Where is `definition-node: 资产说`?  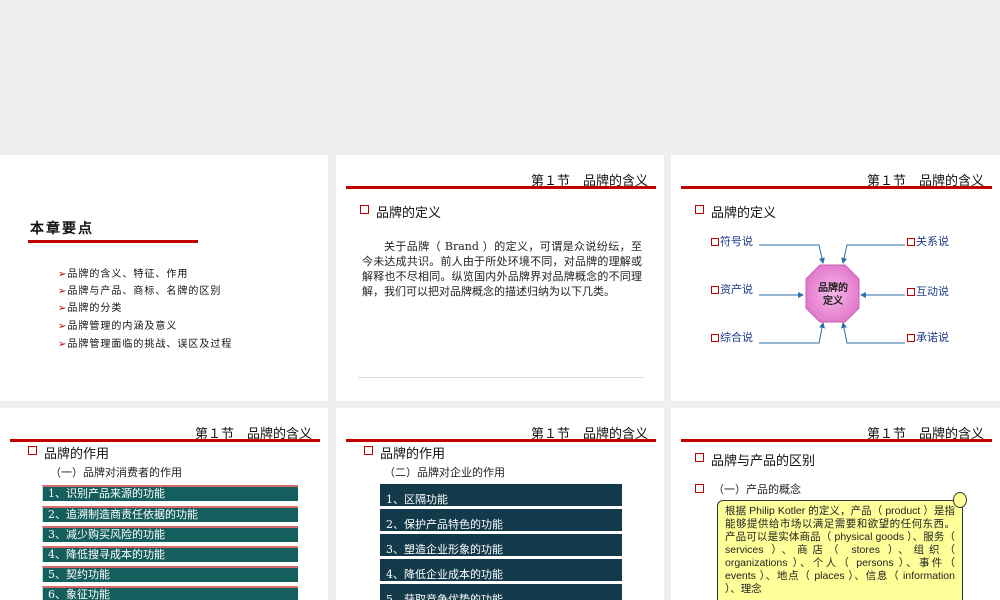 definition-node: 资产说 is located at coordinates (732, 289).